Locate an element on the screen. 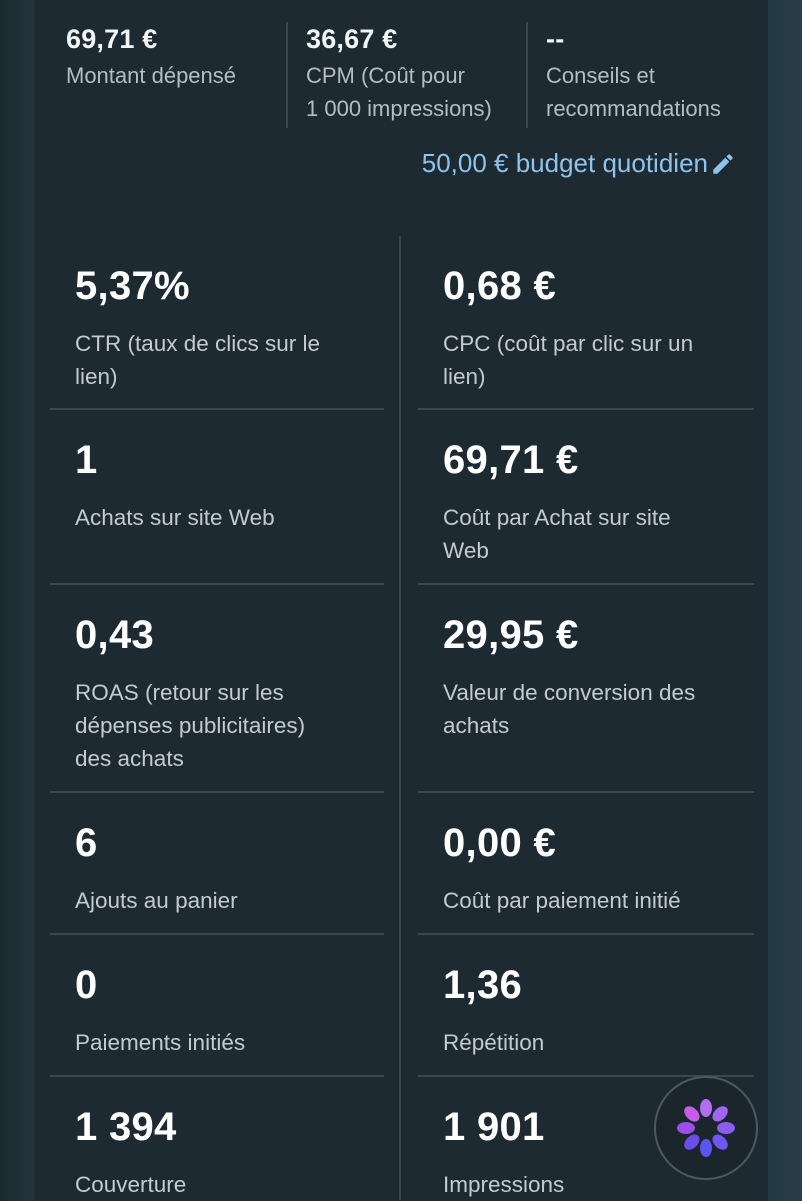 The image size is (802, 1201). summary-label: Conseils et recommandations is located at coordinates (633, 92).